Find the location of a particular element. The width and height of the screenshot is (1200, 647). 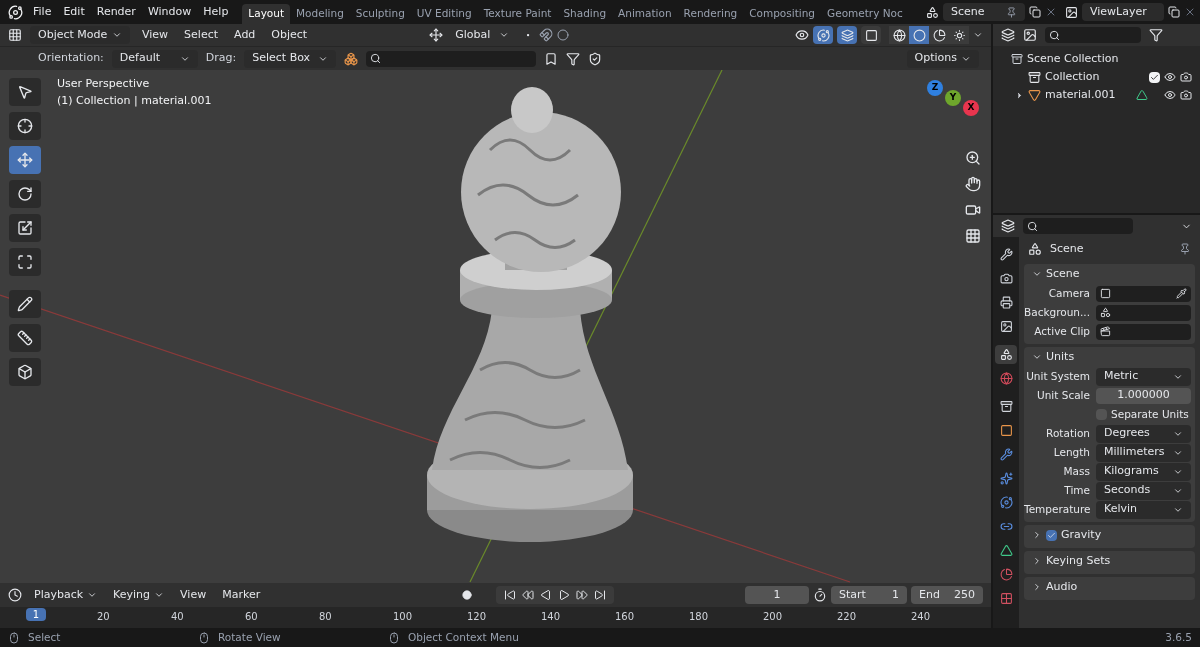

current-frame-field: 1 is located at coordinates (777, 595).